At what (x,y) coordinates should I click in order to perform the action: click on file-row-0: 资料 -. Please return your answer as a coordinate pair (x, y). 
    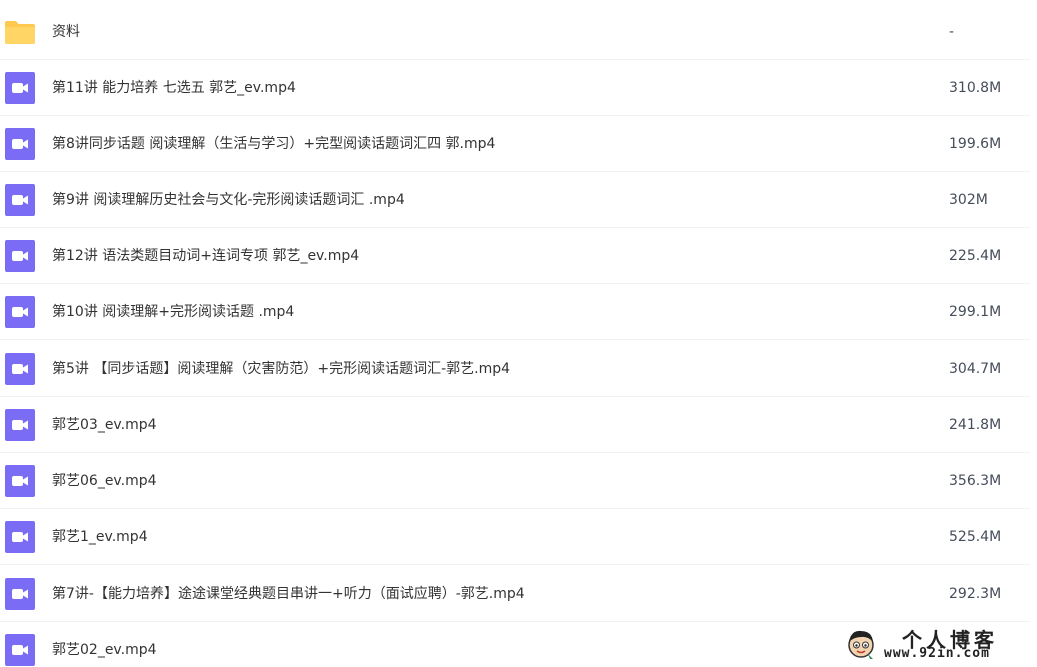
    Looking at the image, I should click on (515, 32).